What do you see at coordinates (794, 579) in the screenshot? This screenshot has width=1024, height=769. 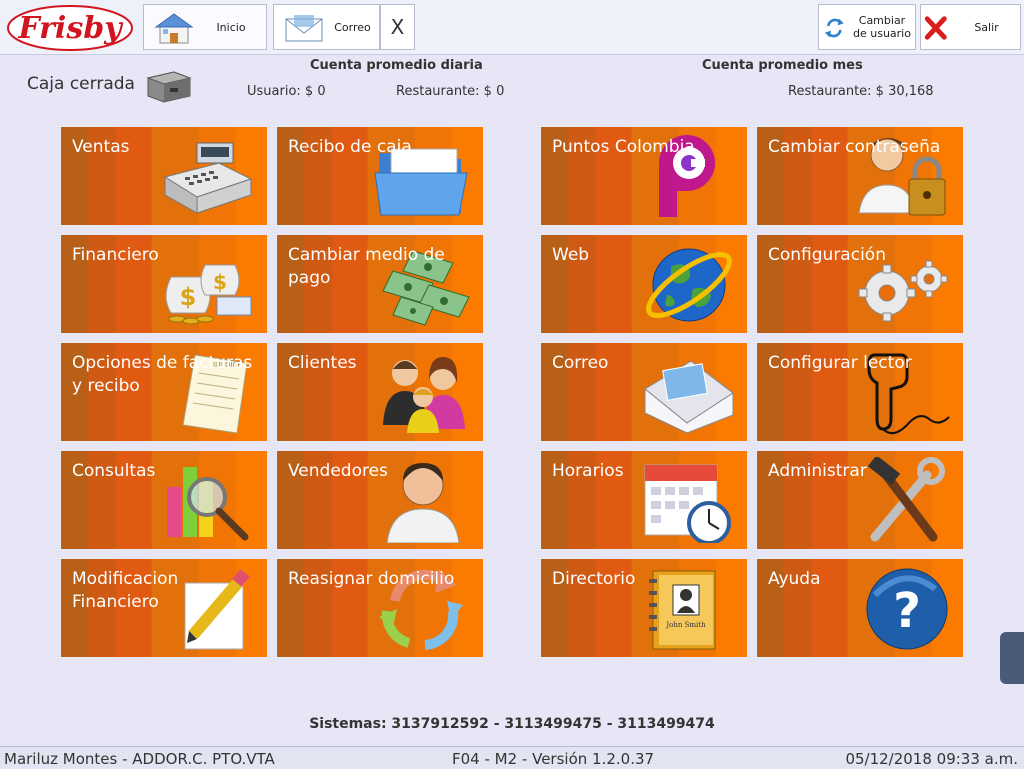 I see `tile-label: Ayuda` at bounding box center [794, 579].